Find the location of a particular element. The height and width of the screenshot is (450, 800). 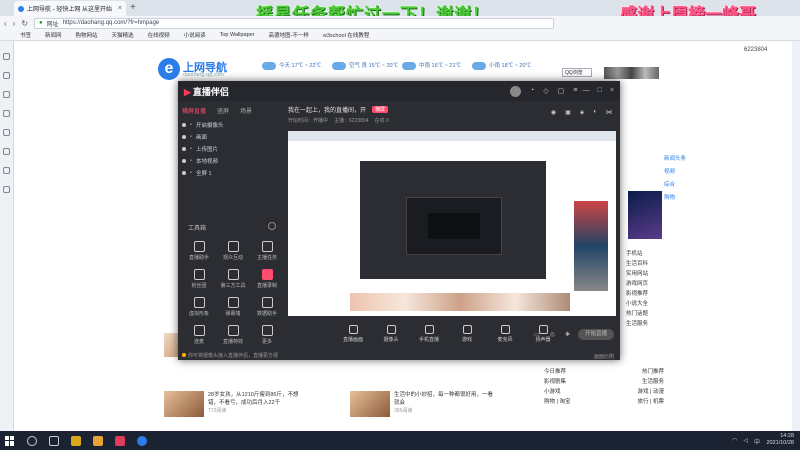

bookmark-item: 小说阅读 is located at coordinates (195, 35).